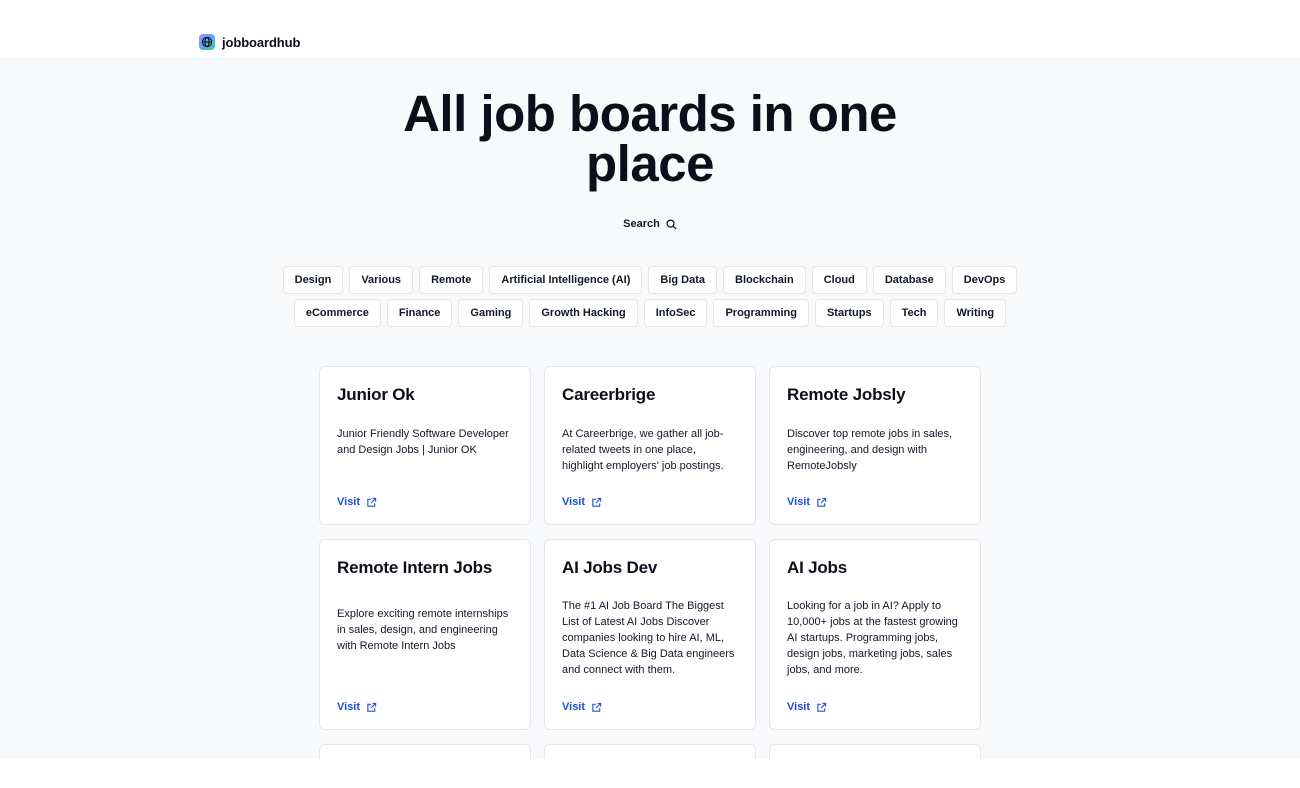 The image size is (1300, 788). I want to click on category-tag-growth-hacking: Growth Hacking, so click(583, 313).